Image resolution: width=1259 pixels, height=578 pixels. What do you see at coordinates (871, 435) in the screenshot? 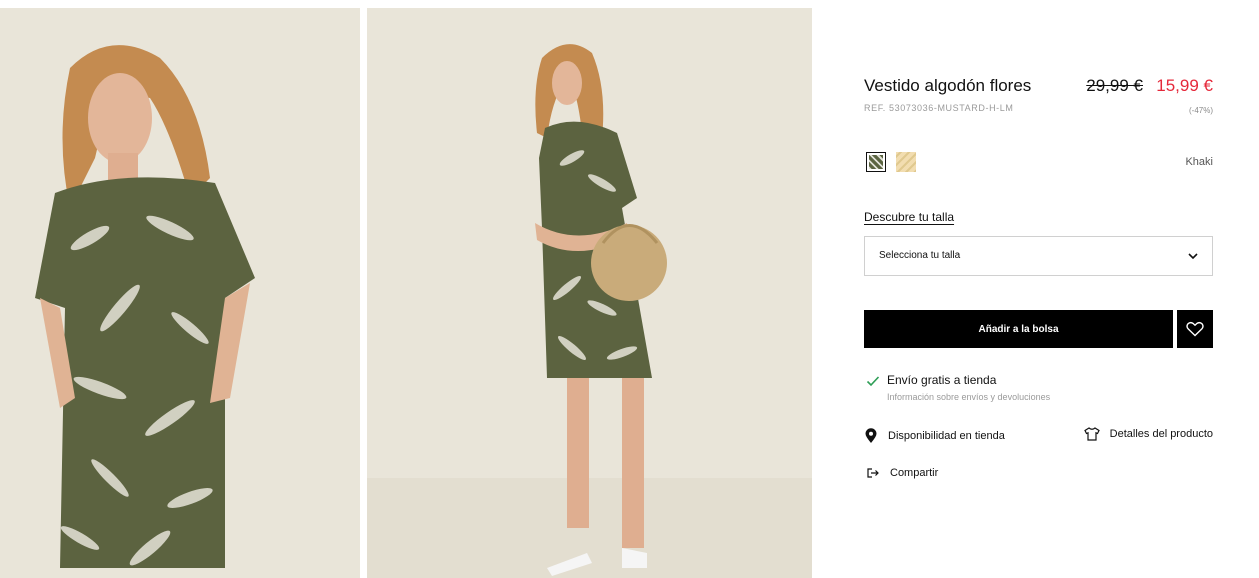
I see `location-pin-icon` at bounding box center [871, 435].